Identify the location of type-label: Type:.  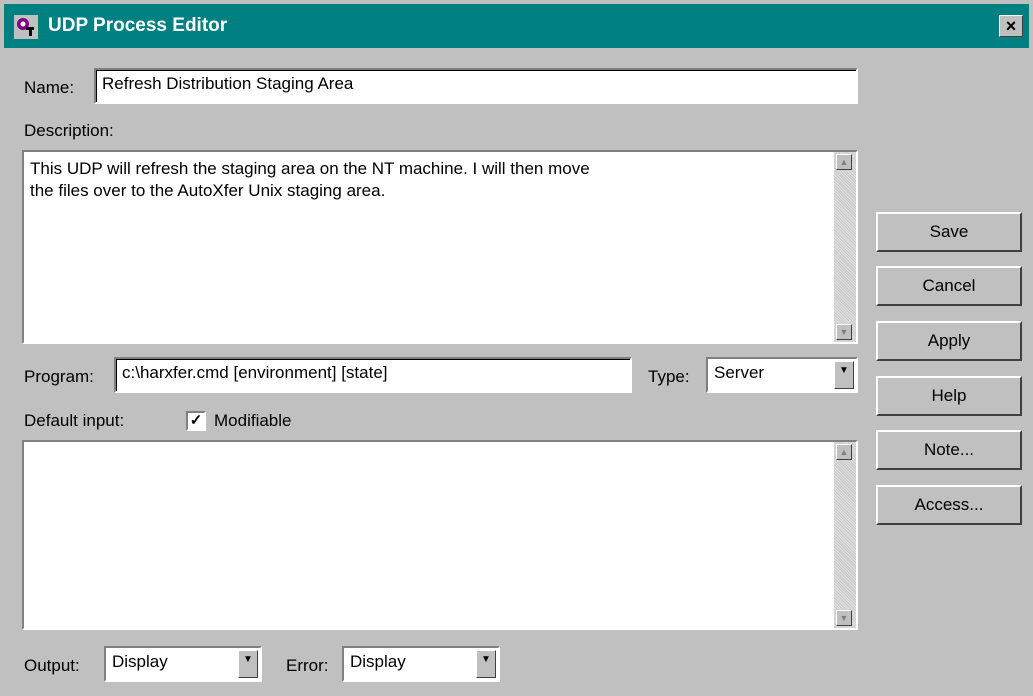
(669, 376).